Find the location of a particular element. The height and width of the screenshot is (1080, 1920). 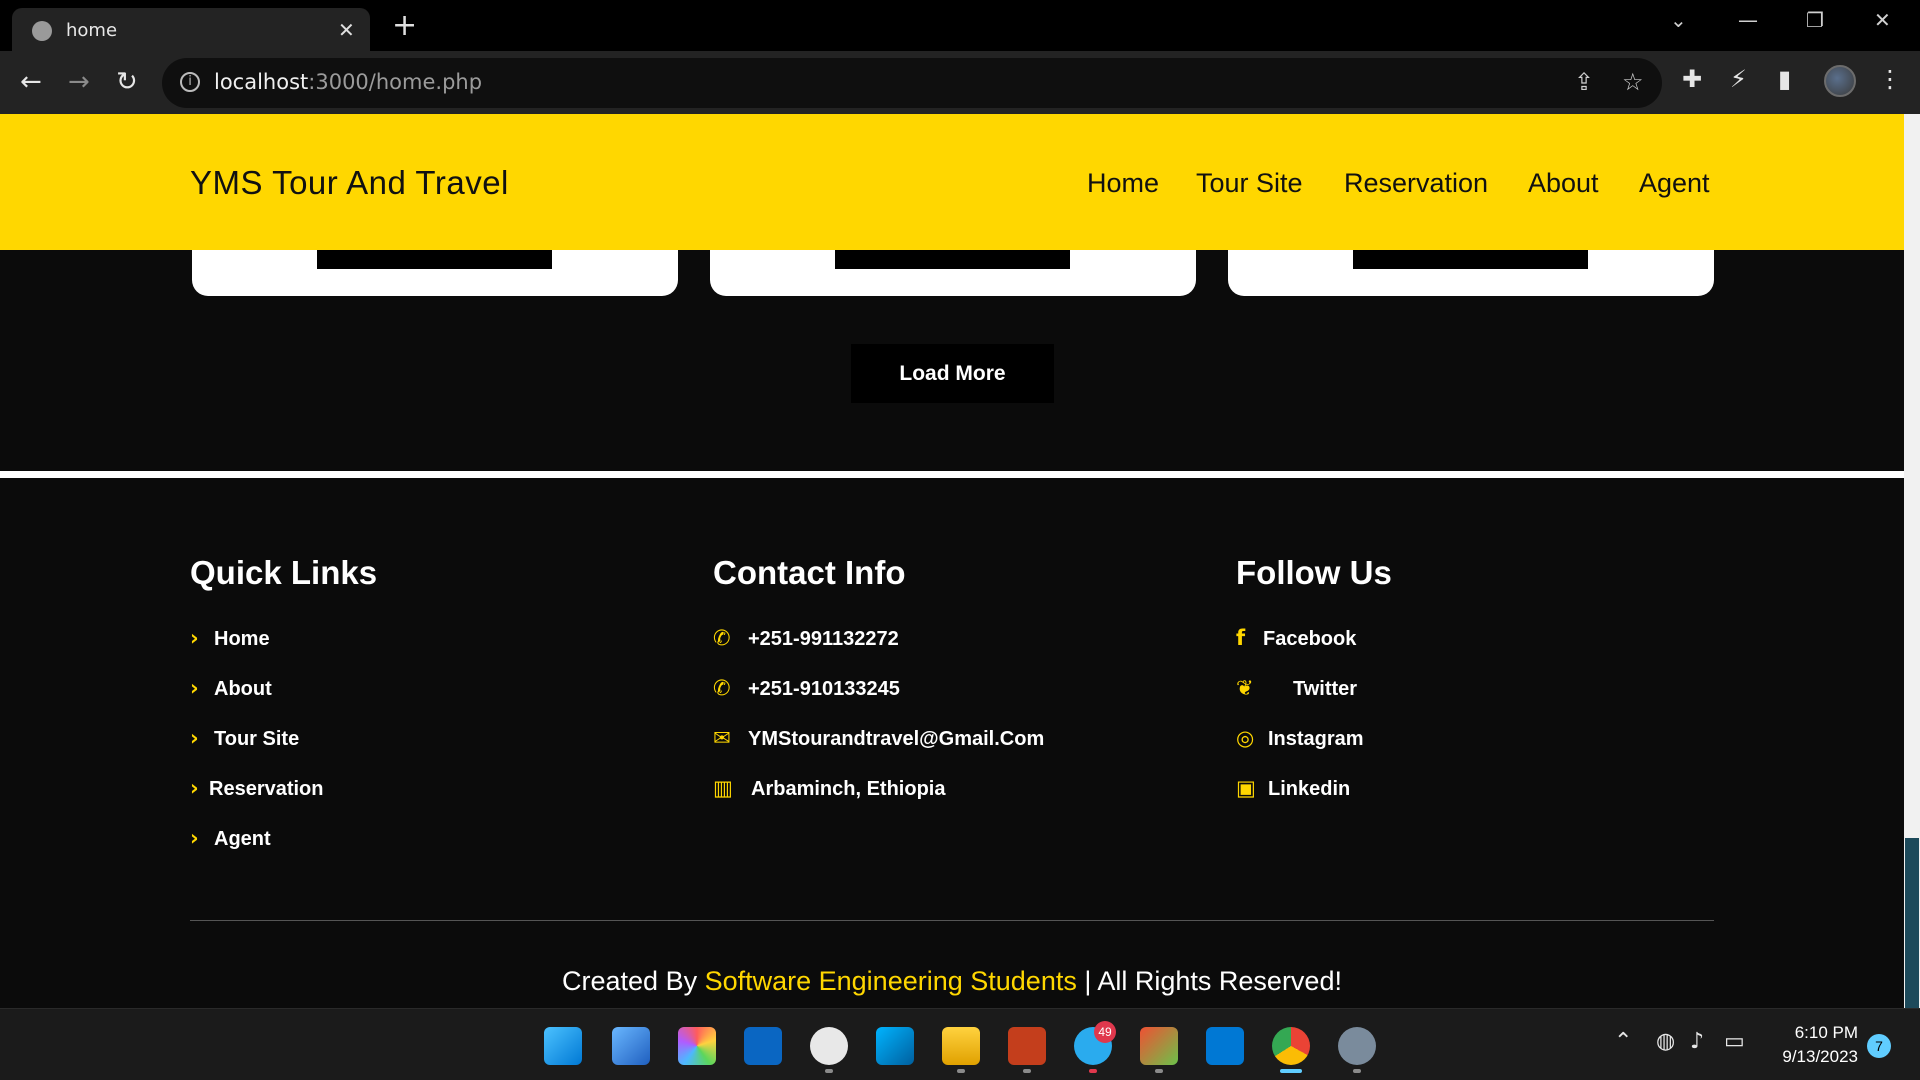

battery-icon: ▭ is located at coordinates (1734, 1041).